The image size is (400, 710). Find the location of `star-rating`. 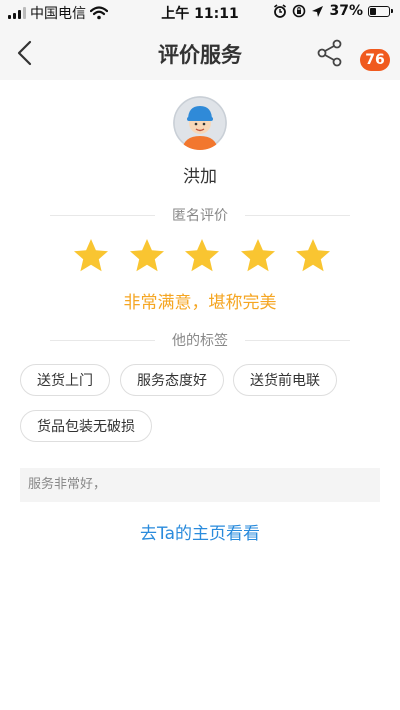

star-rating is located at coordinates (202, 256).